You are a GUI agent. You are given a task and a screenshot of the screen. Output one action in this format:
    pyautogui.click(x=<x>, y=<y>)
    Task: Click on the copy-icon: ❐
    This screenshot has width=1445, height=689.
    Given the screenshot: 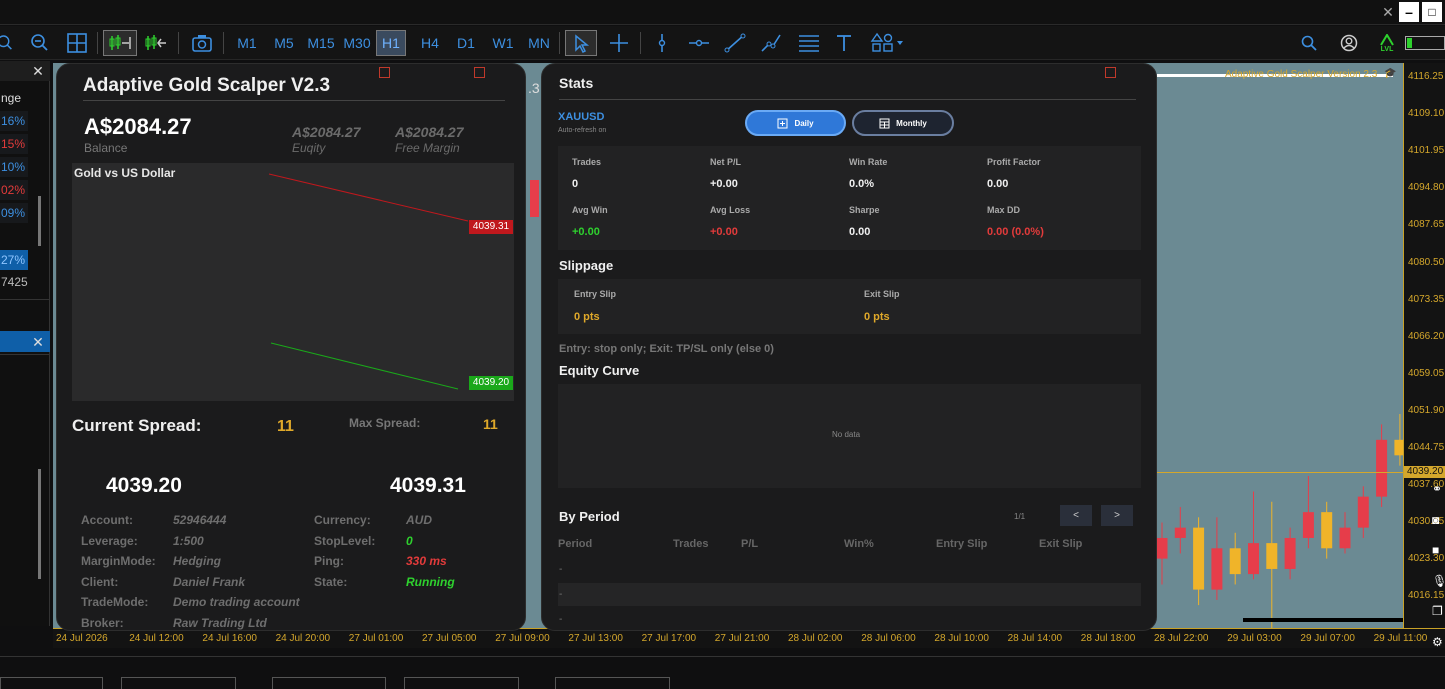 What is the action you would take?
    pyautogui.click(x=1438, y=612)
    